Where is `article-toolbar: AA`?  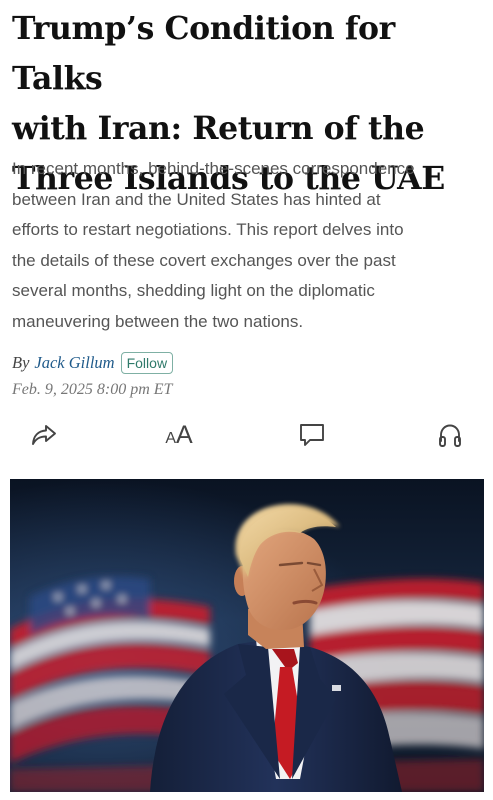
article-toolbar: AA is located at coordinates (246, 436).